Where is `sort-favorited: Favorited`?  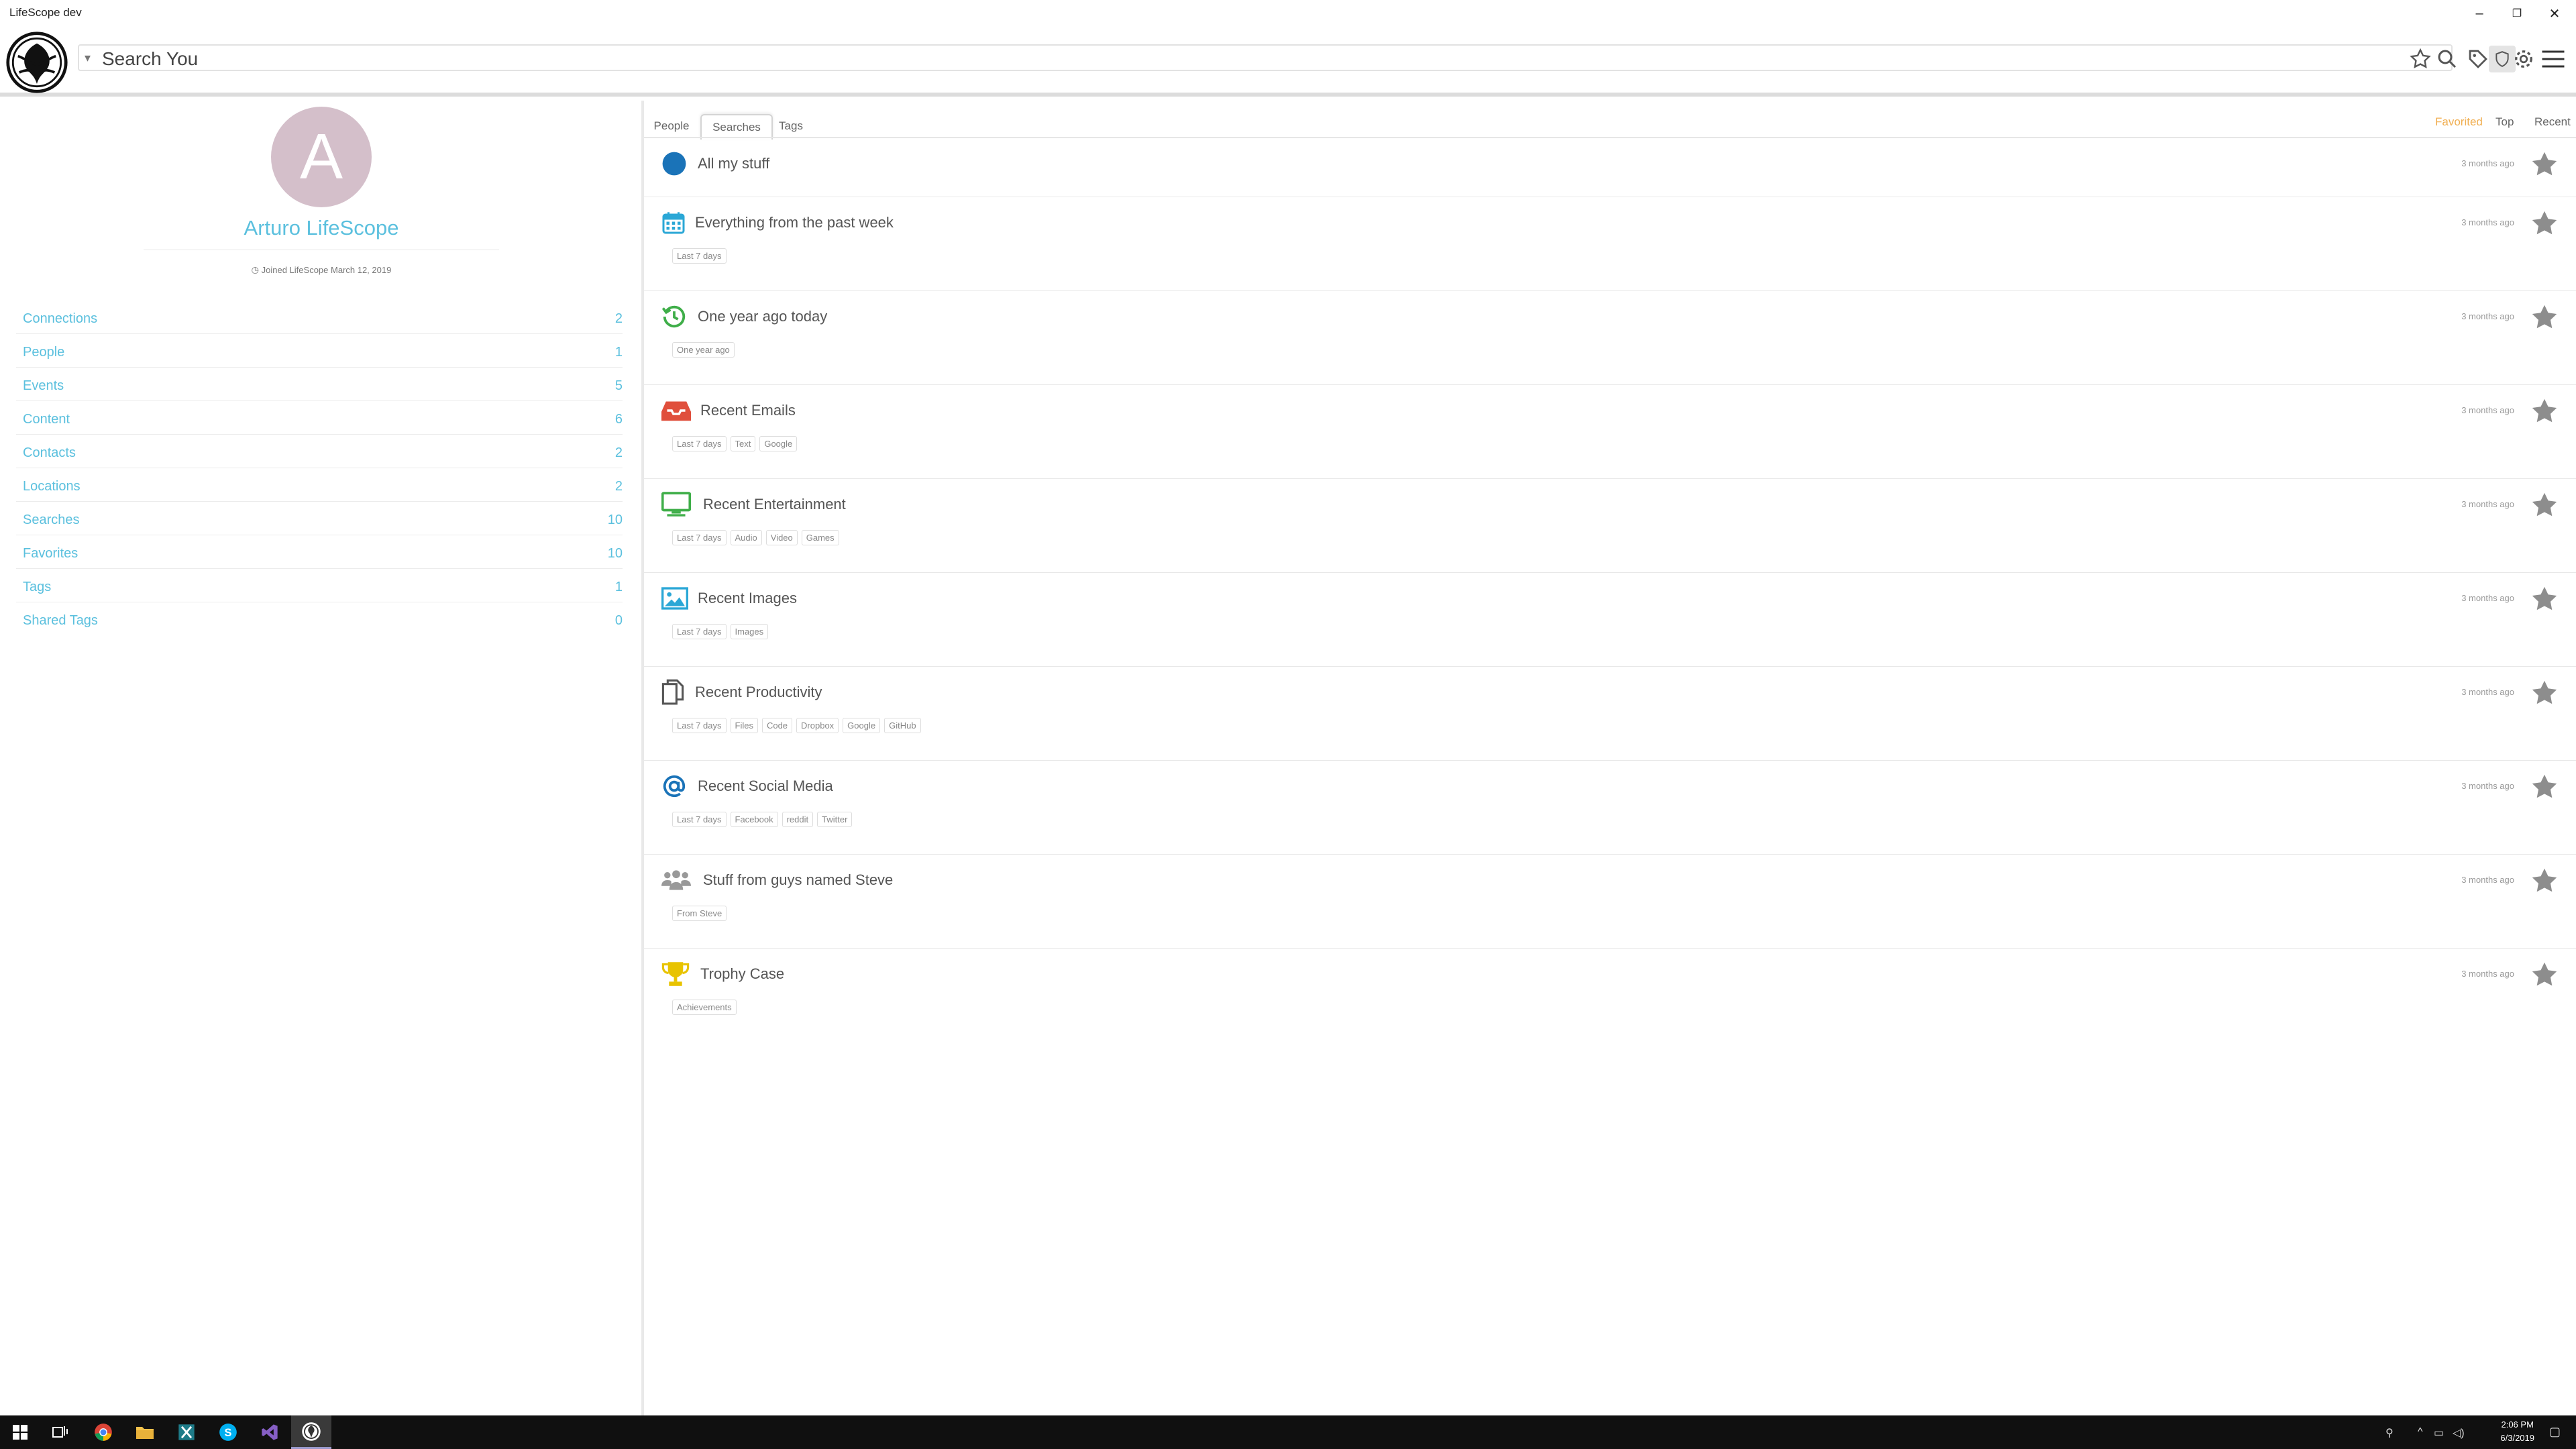 sort-favorited: Favorited is located at coordinates (2459, 122).